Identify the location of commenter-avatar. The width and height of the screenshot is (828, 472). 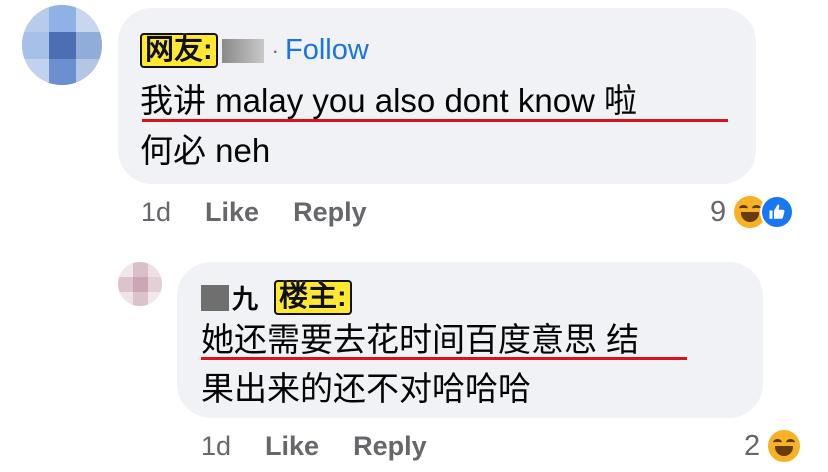
(62, 45).